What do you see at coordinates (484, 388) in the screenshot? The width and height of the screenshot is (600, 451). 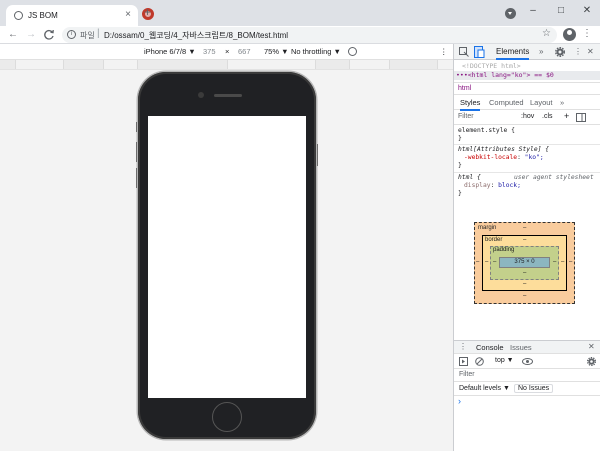 I see `log-levels-select: Default levels ▼` at bounding box center [484, 388].